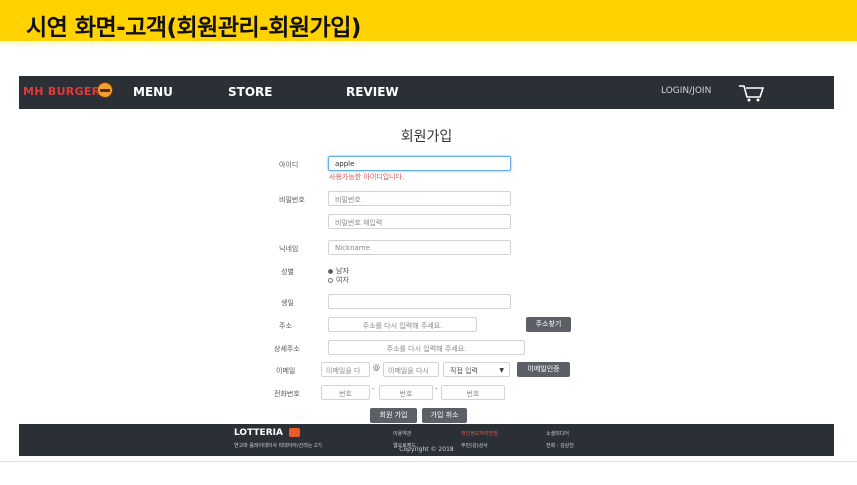 The height and width of the screenshot is (485, 857). What do you see at coordinates (406, 392) in the screenshot?
I see `phone-part2-input: 번호` at bounding box center [406, 392].